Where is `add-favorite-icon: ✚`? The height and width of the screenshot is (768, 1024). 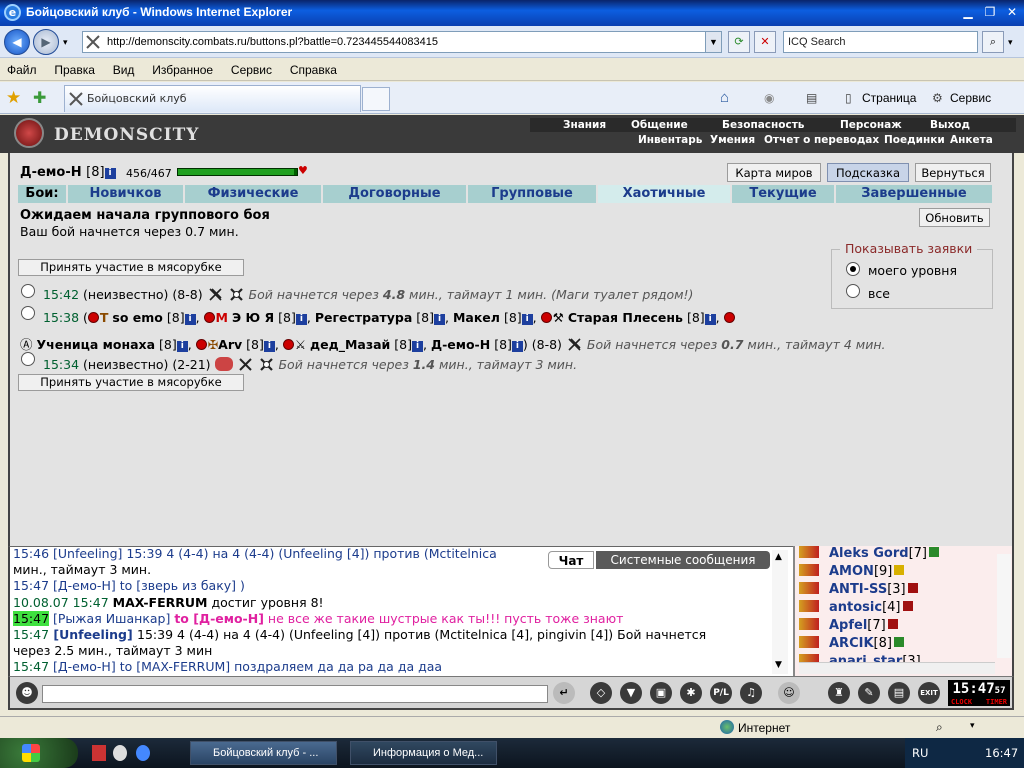 add-favorite-icon: ✚ is located at coordinates (39, 97).